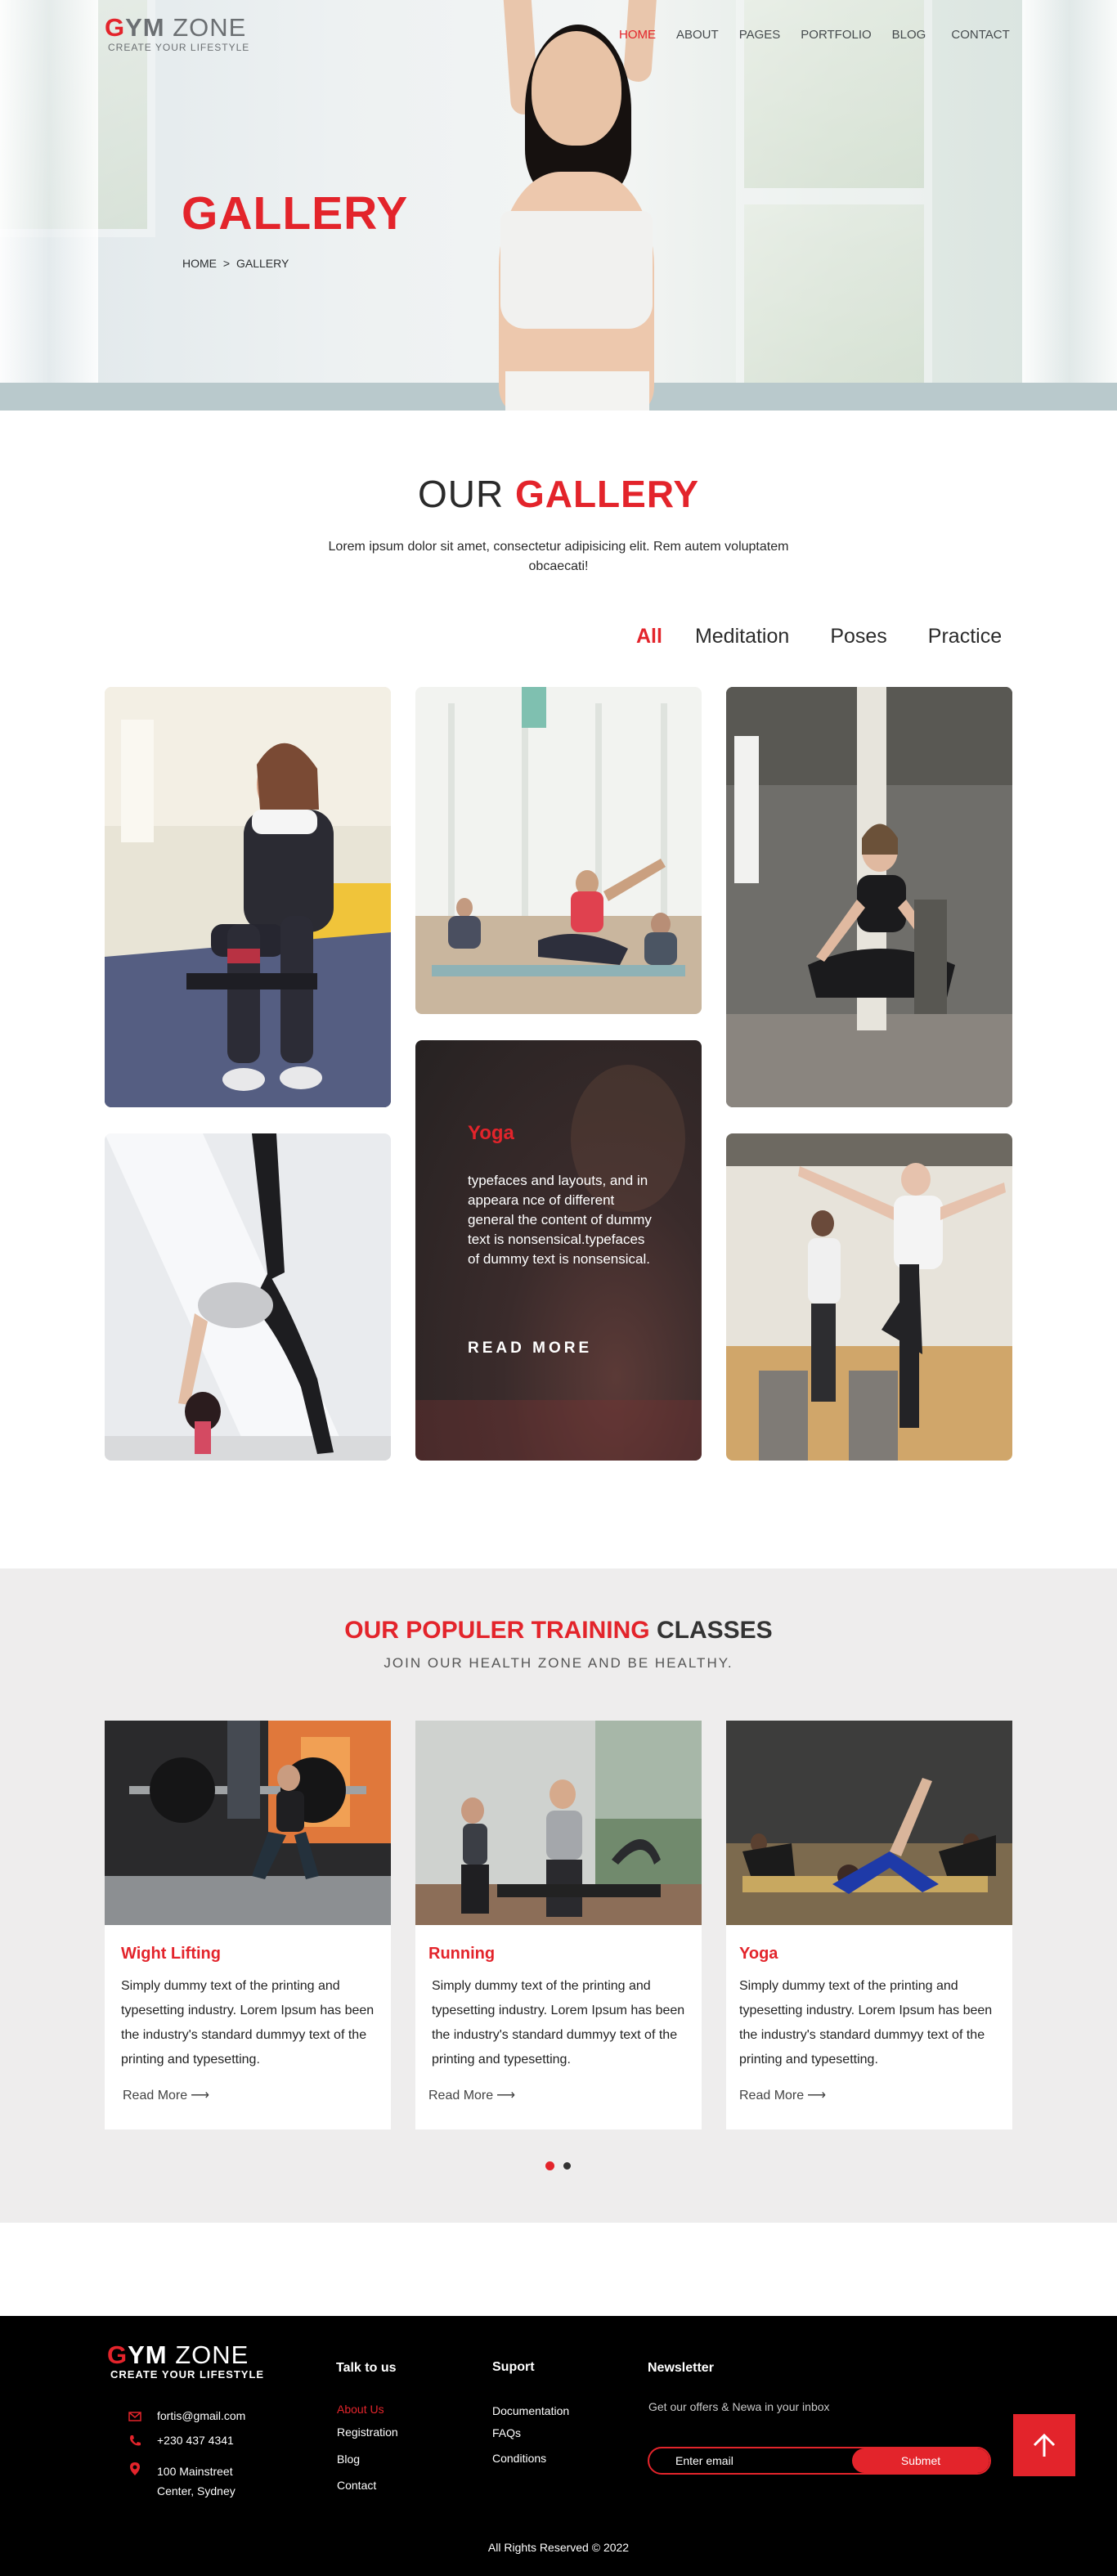 The height and width of the screenshot is (2576, 1117). I want to click on nav-portfolio: PORTFOLIO, so click(836, 35).